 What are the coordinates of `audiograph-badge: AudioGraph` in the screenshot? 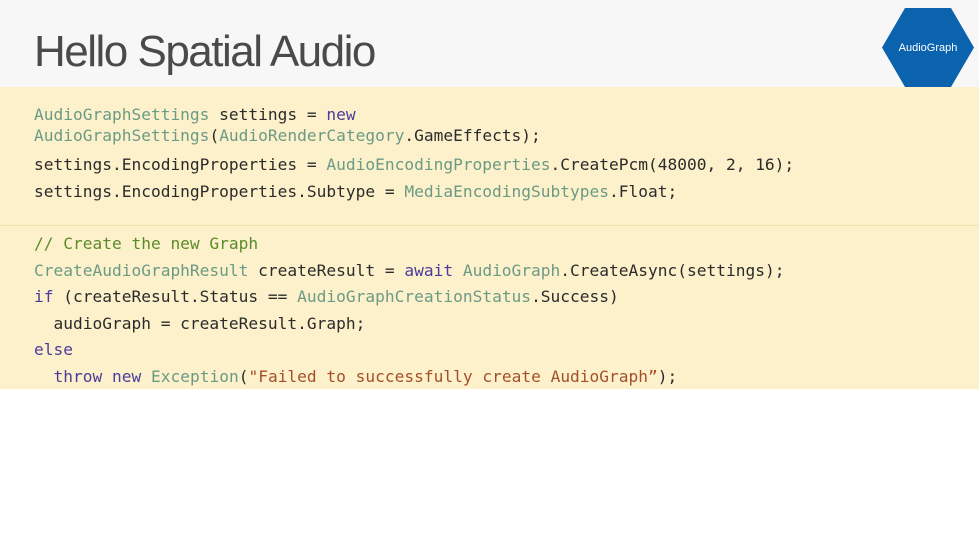 It's located at (928, 47).